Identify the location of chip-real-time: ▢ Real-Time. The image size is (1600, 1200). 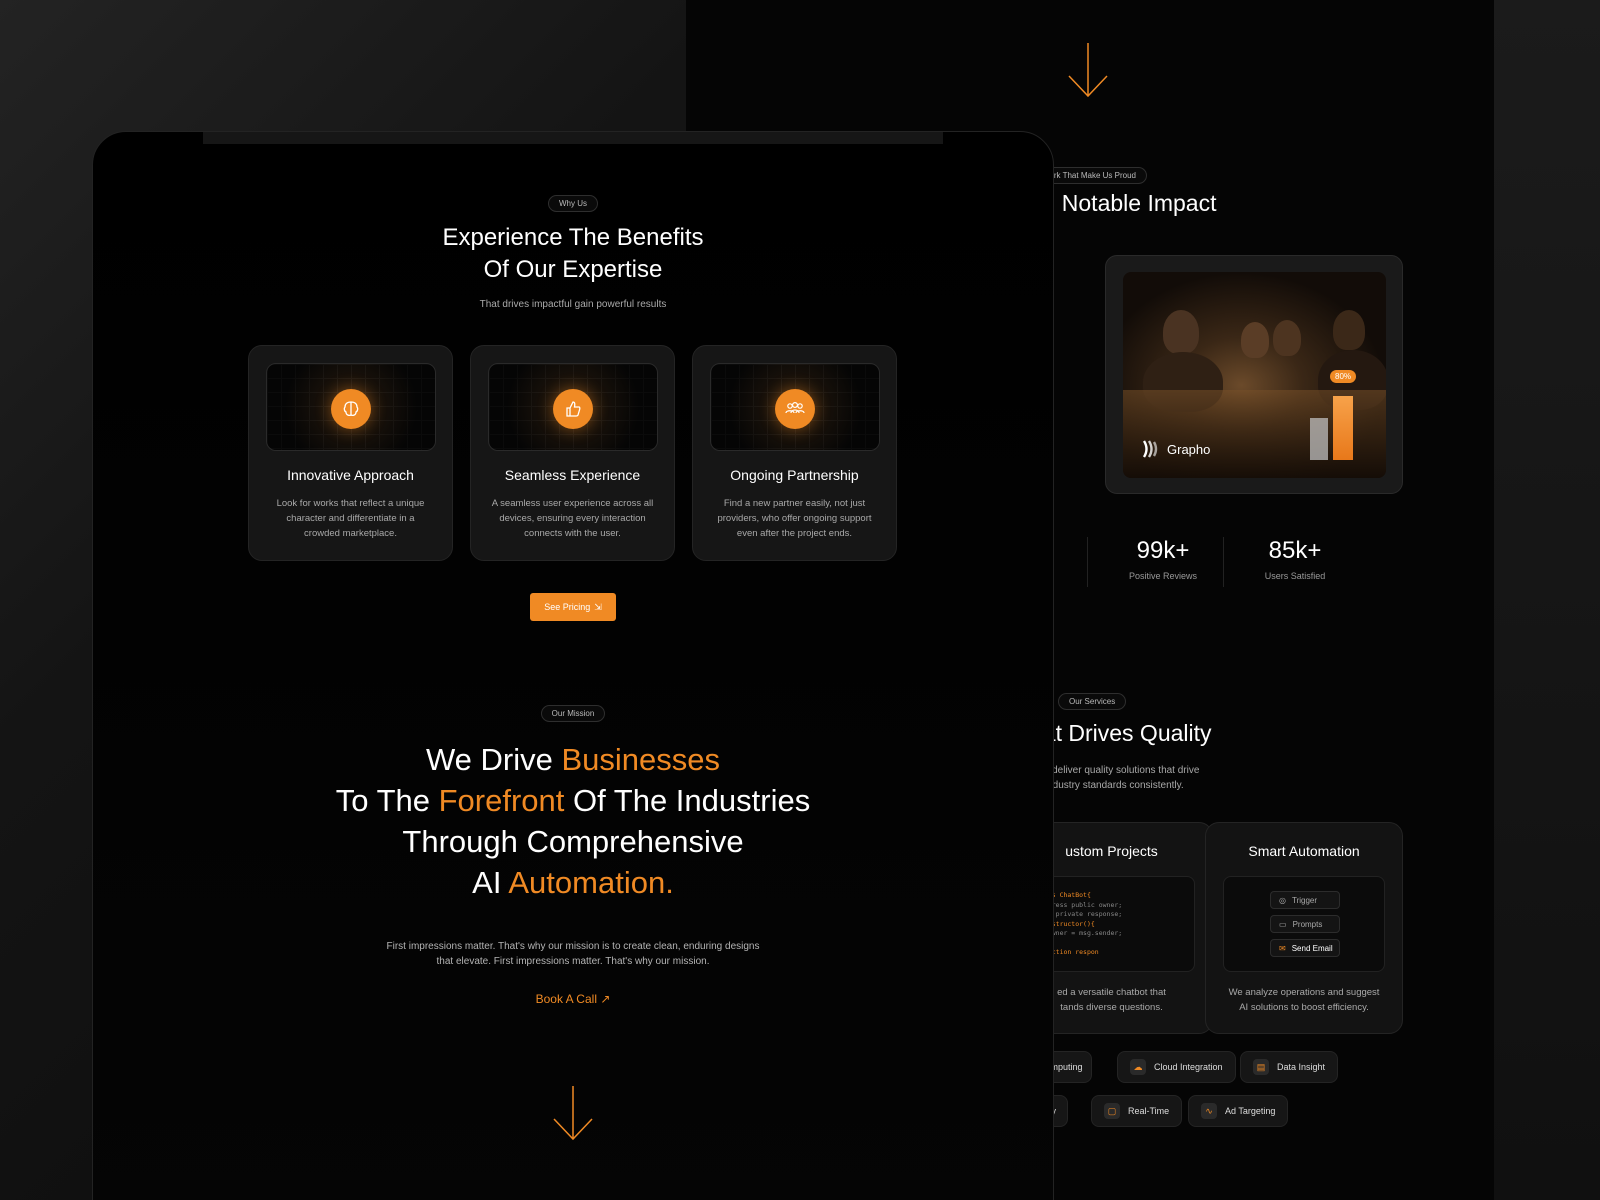
(1137, 1111).